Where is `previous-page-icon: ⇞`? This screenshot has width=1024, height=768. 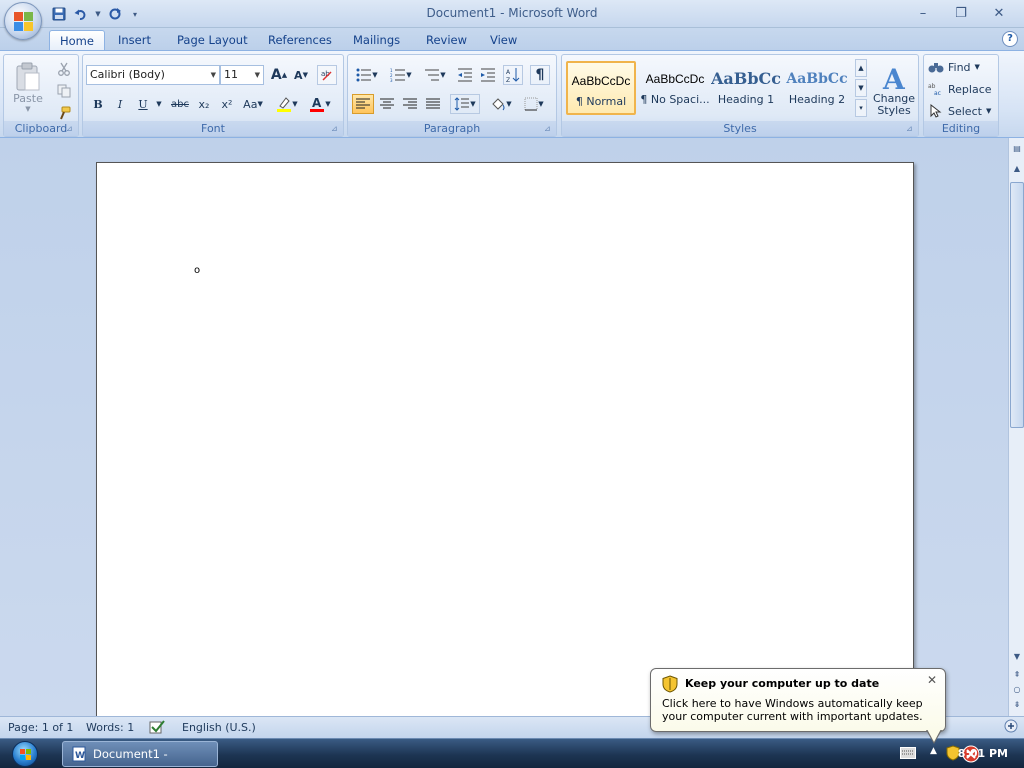
previous-page-icon: ⇞ is located at coordinates (1017, 675).